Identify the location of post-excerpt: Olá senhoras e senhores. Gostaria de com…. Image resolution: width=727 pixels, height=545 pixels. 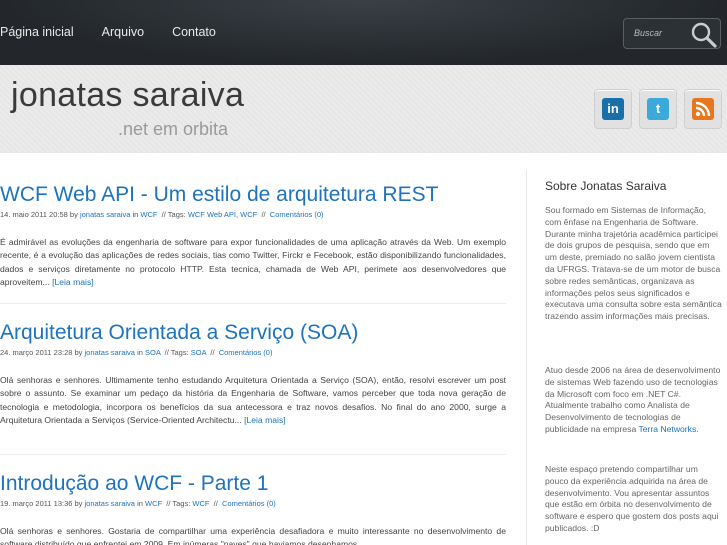
(253, 535).